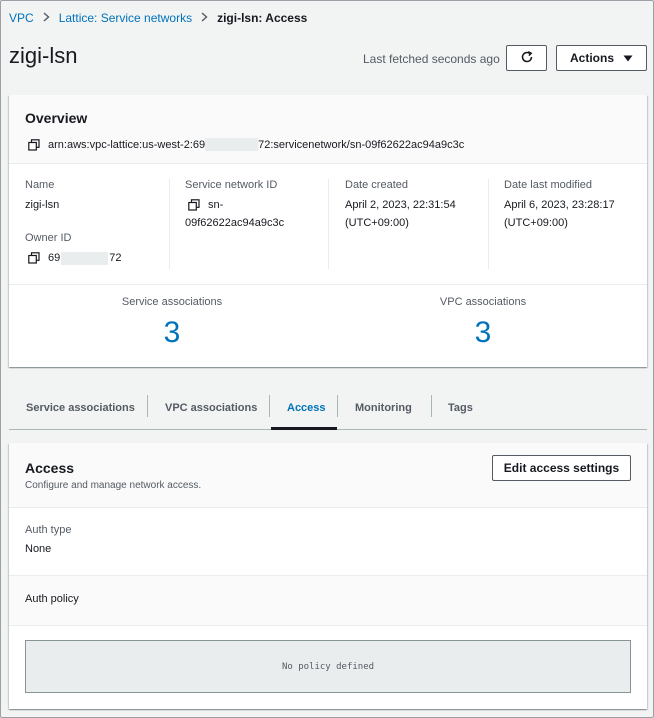 Image resolution: width=654 pixels, height=718 pixels. I want to click on date-modified-label: Date last modified, so click(548, 185).